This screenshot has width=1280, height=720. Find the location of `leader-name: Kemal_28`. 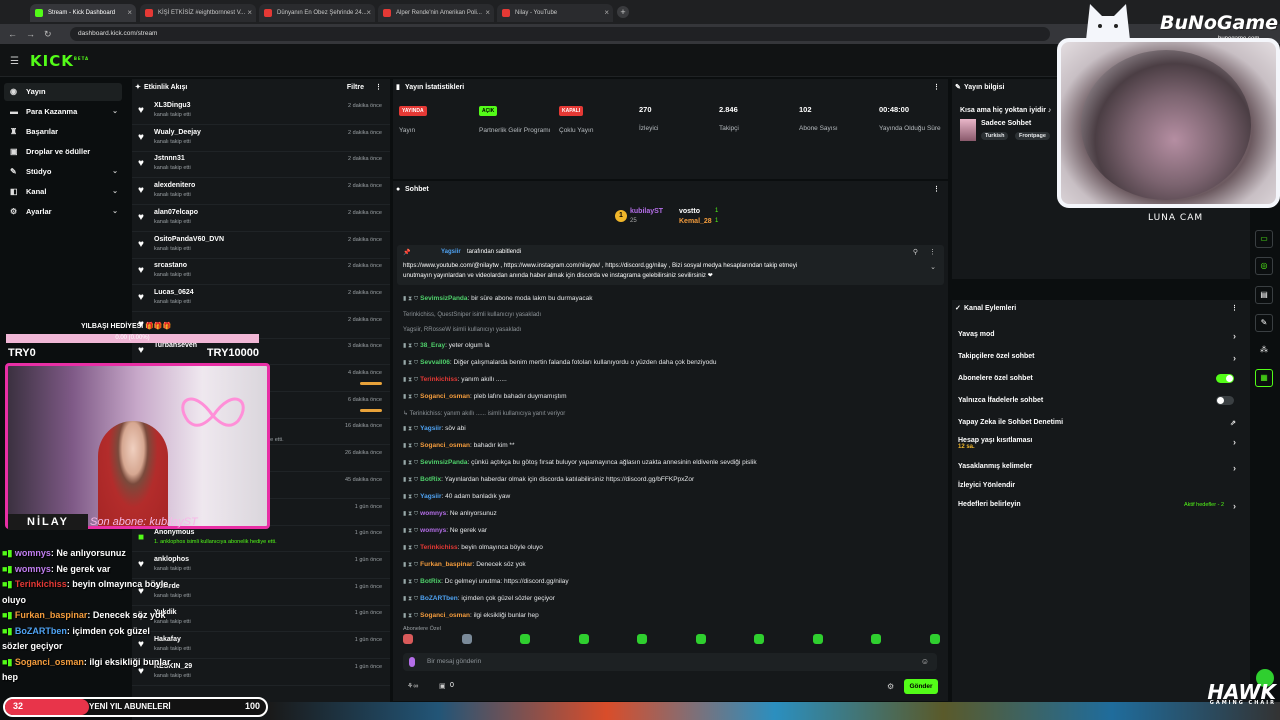

leader-name: Kemal_28 is located at coordinates (695, 221).